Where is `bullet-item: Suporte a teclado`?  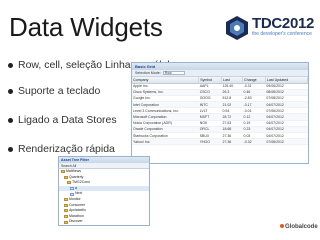
bullet-item: Suporte a teclado is located at coordinates (54, 91).